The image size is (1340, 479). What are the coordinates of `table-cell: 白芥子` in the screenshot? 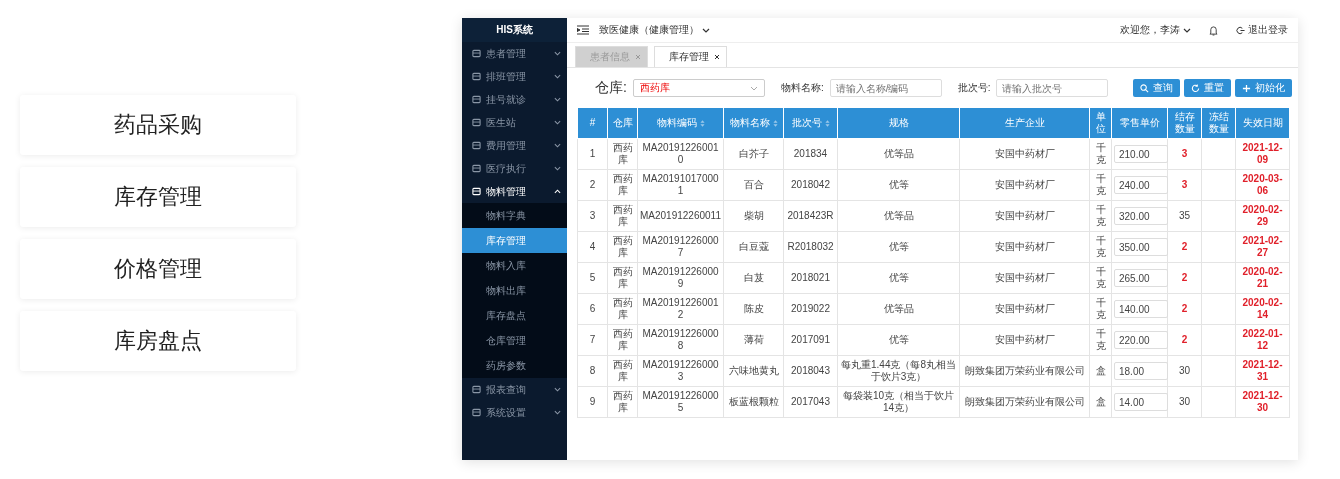 It's located at (753, 154).